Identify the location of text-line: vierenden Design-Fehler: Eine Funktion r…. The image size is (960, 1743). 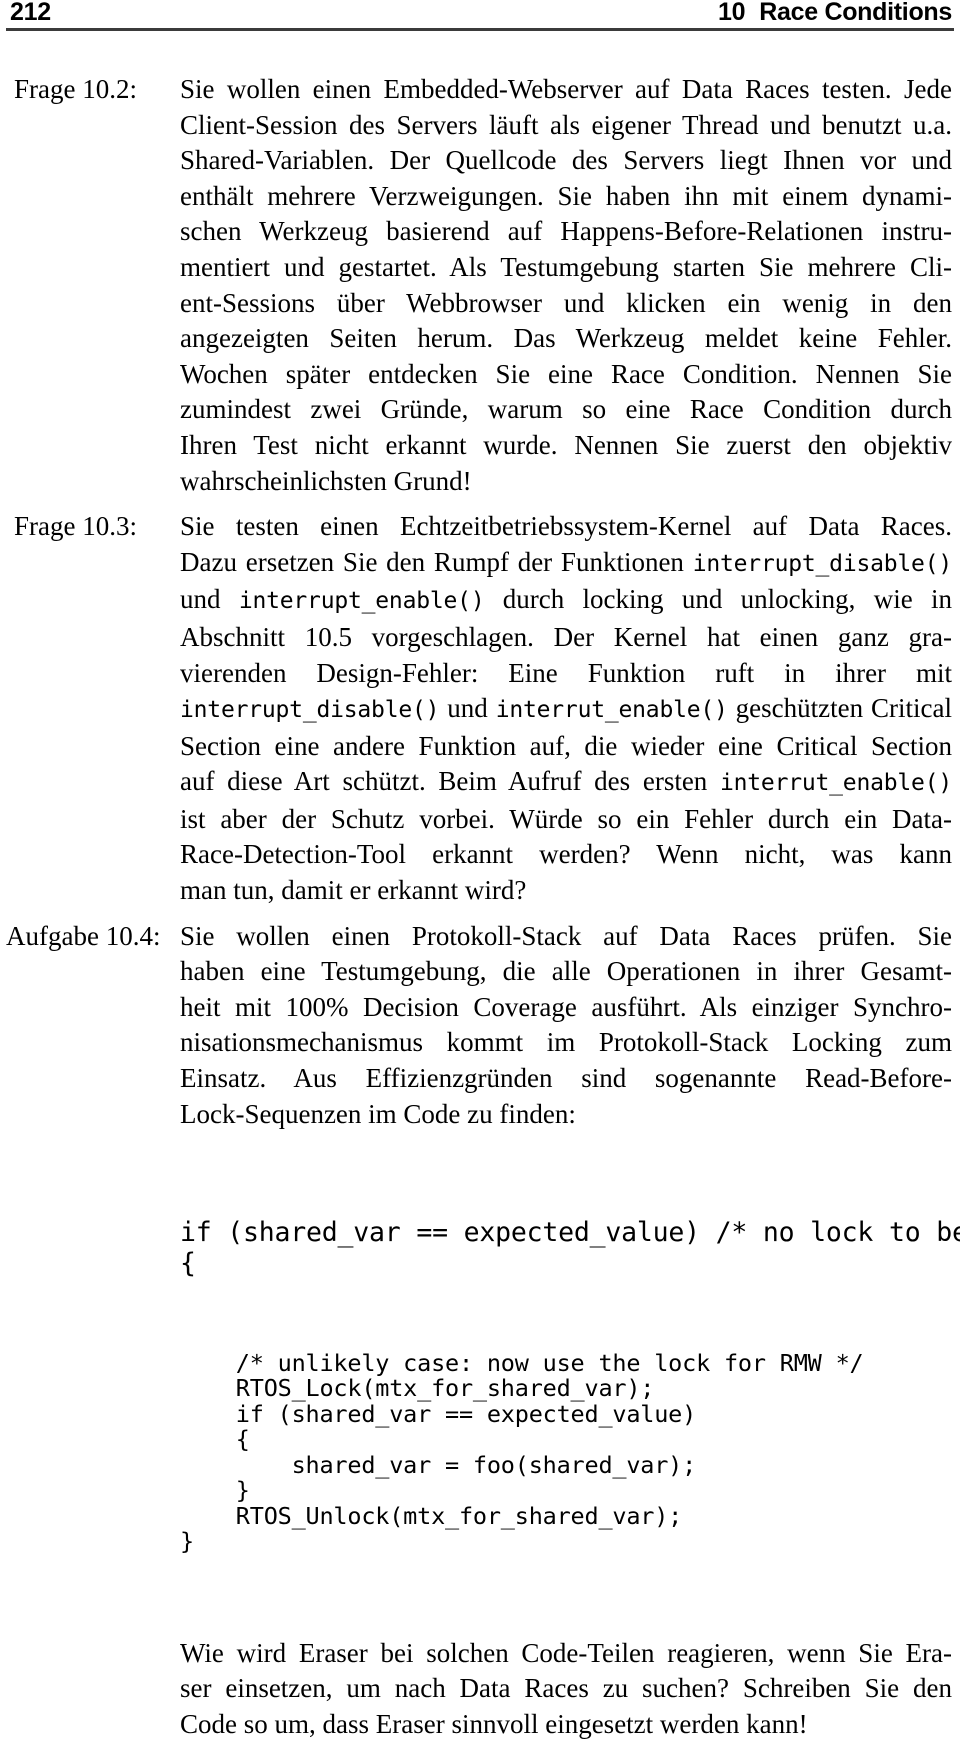
(566, 672).